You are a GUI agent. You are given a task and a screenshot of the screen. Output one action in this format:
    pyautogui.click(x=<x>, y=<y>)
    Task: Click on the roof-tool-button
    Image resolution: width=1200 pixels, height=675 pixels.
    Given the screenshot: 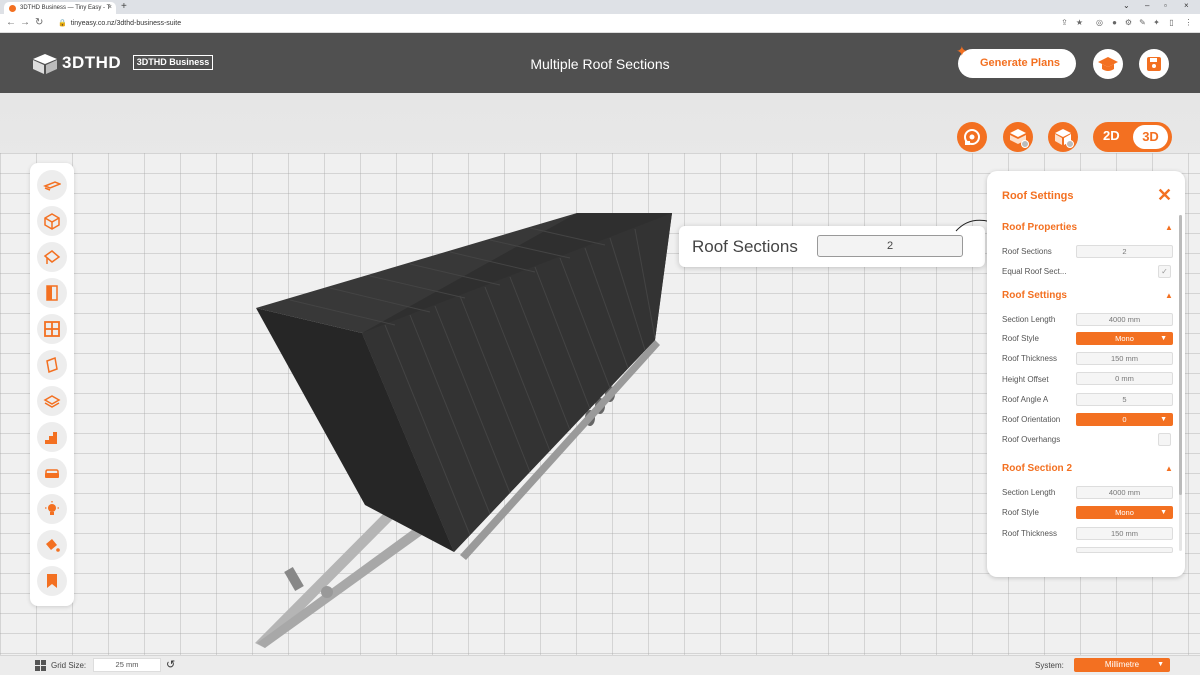 What is the action you would take?
    pyautogui.click(x=52, y=257)
    